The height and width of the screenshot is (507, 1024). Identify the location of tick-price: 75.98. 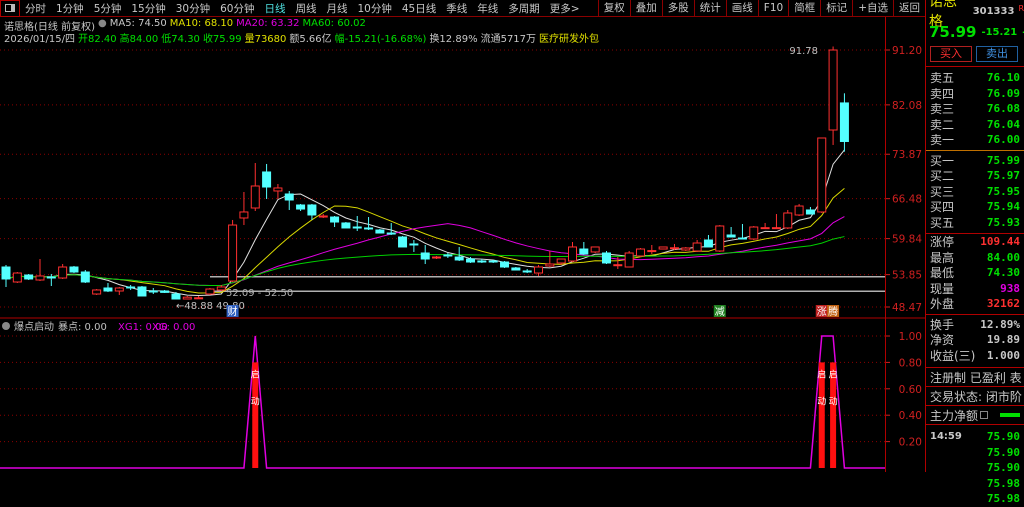
(1003, 483).